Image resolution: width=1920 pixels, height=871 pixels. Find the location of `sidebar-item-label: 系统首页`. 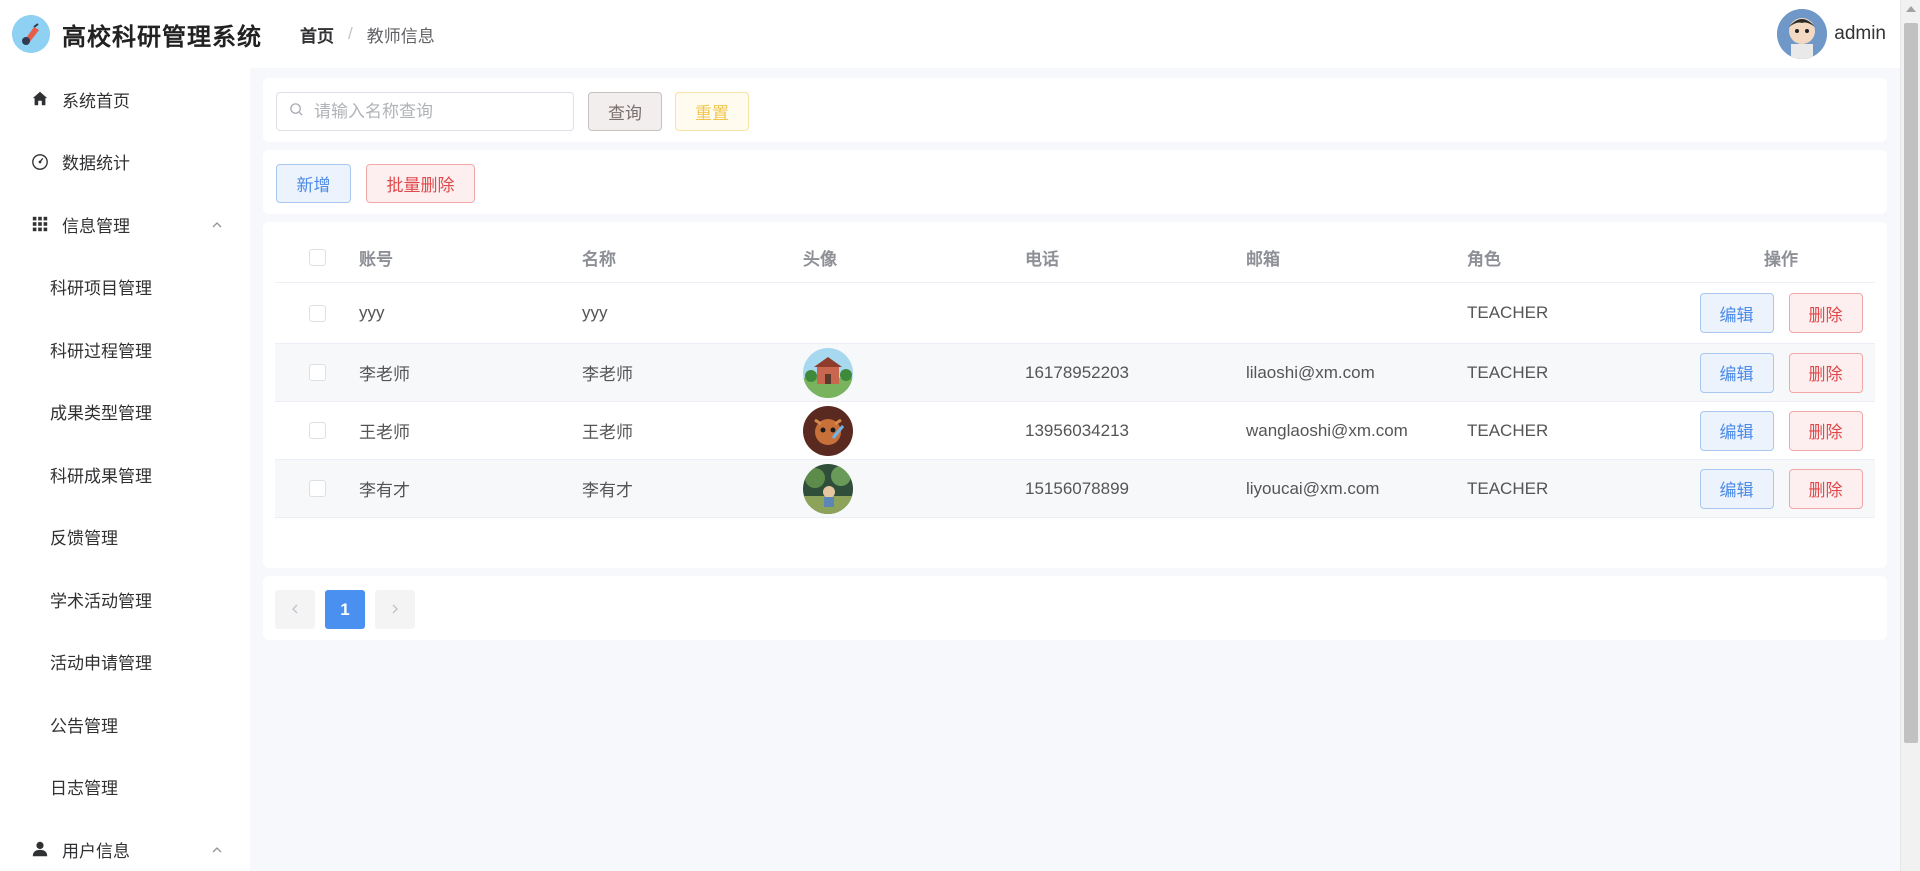

sidebar-item-label: 系统首页 is located at coordinates (96, 101).